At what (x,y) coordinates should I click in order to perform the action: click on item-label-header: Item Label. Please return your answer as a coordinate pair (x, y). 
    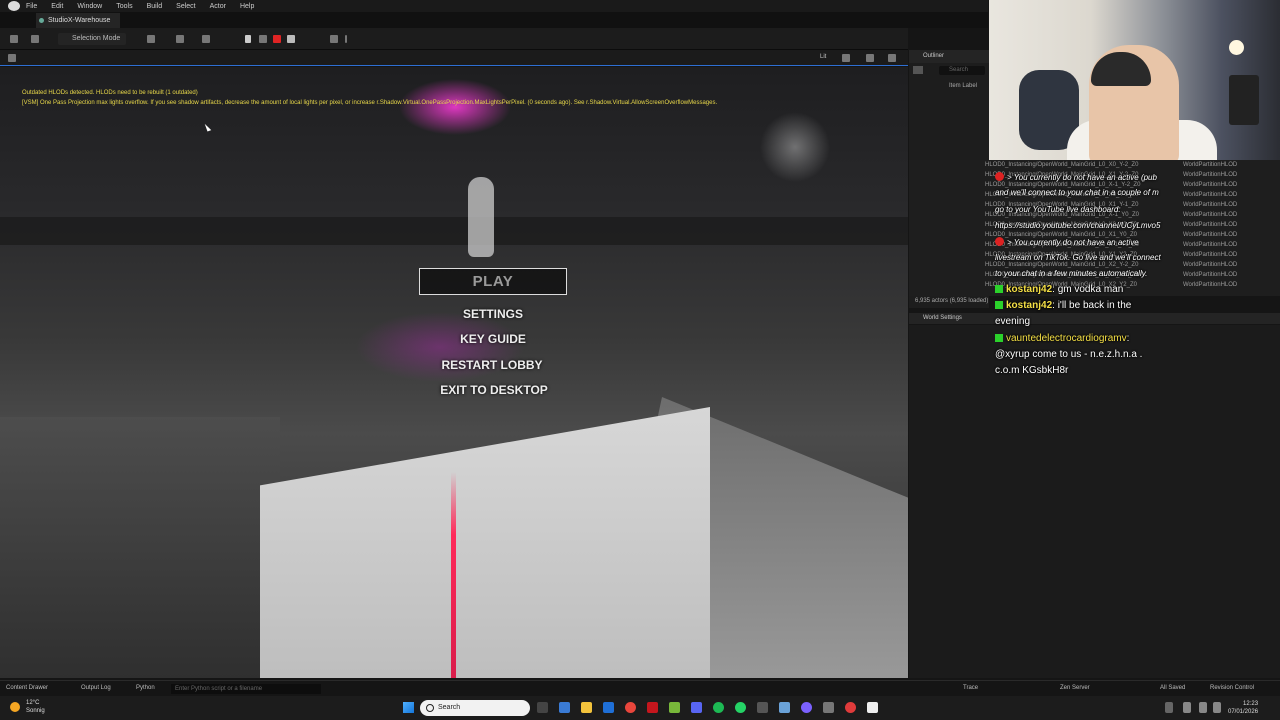
    Looking at the image, I should click on (963, 86).